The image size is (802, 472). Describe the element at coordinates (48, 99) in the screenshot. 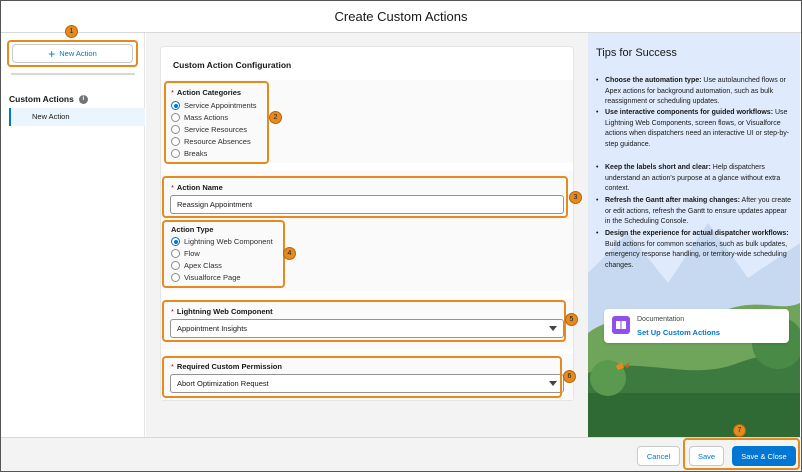

I see `custom-actions-heading: Custom Actions i` at that location.